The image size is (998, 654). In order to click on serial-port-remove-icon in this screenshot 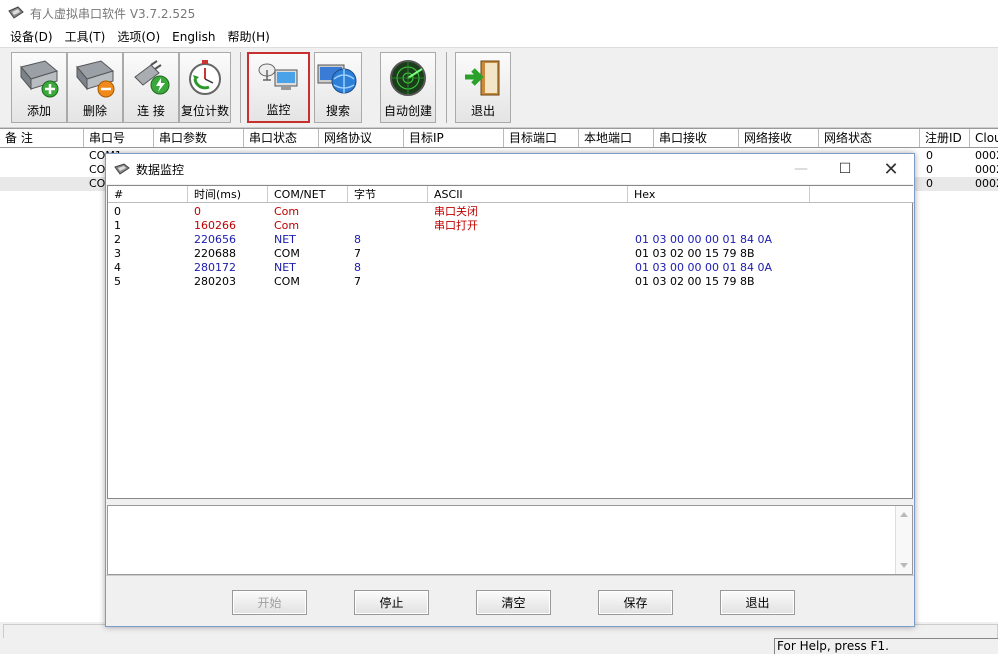, I will do `click(95, 79)`.